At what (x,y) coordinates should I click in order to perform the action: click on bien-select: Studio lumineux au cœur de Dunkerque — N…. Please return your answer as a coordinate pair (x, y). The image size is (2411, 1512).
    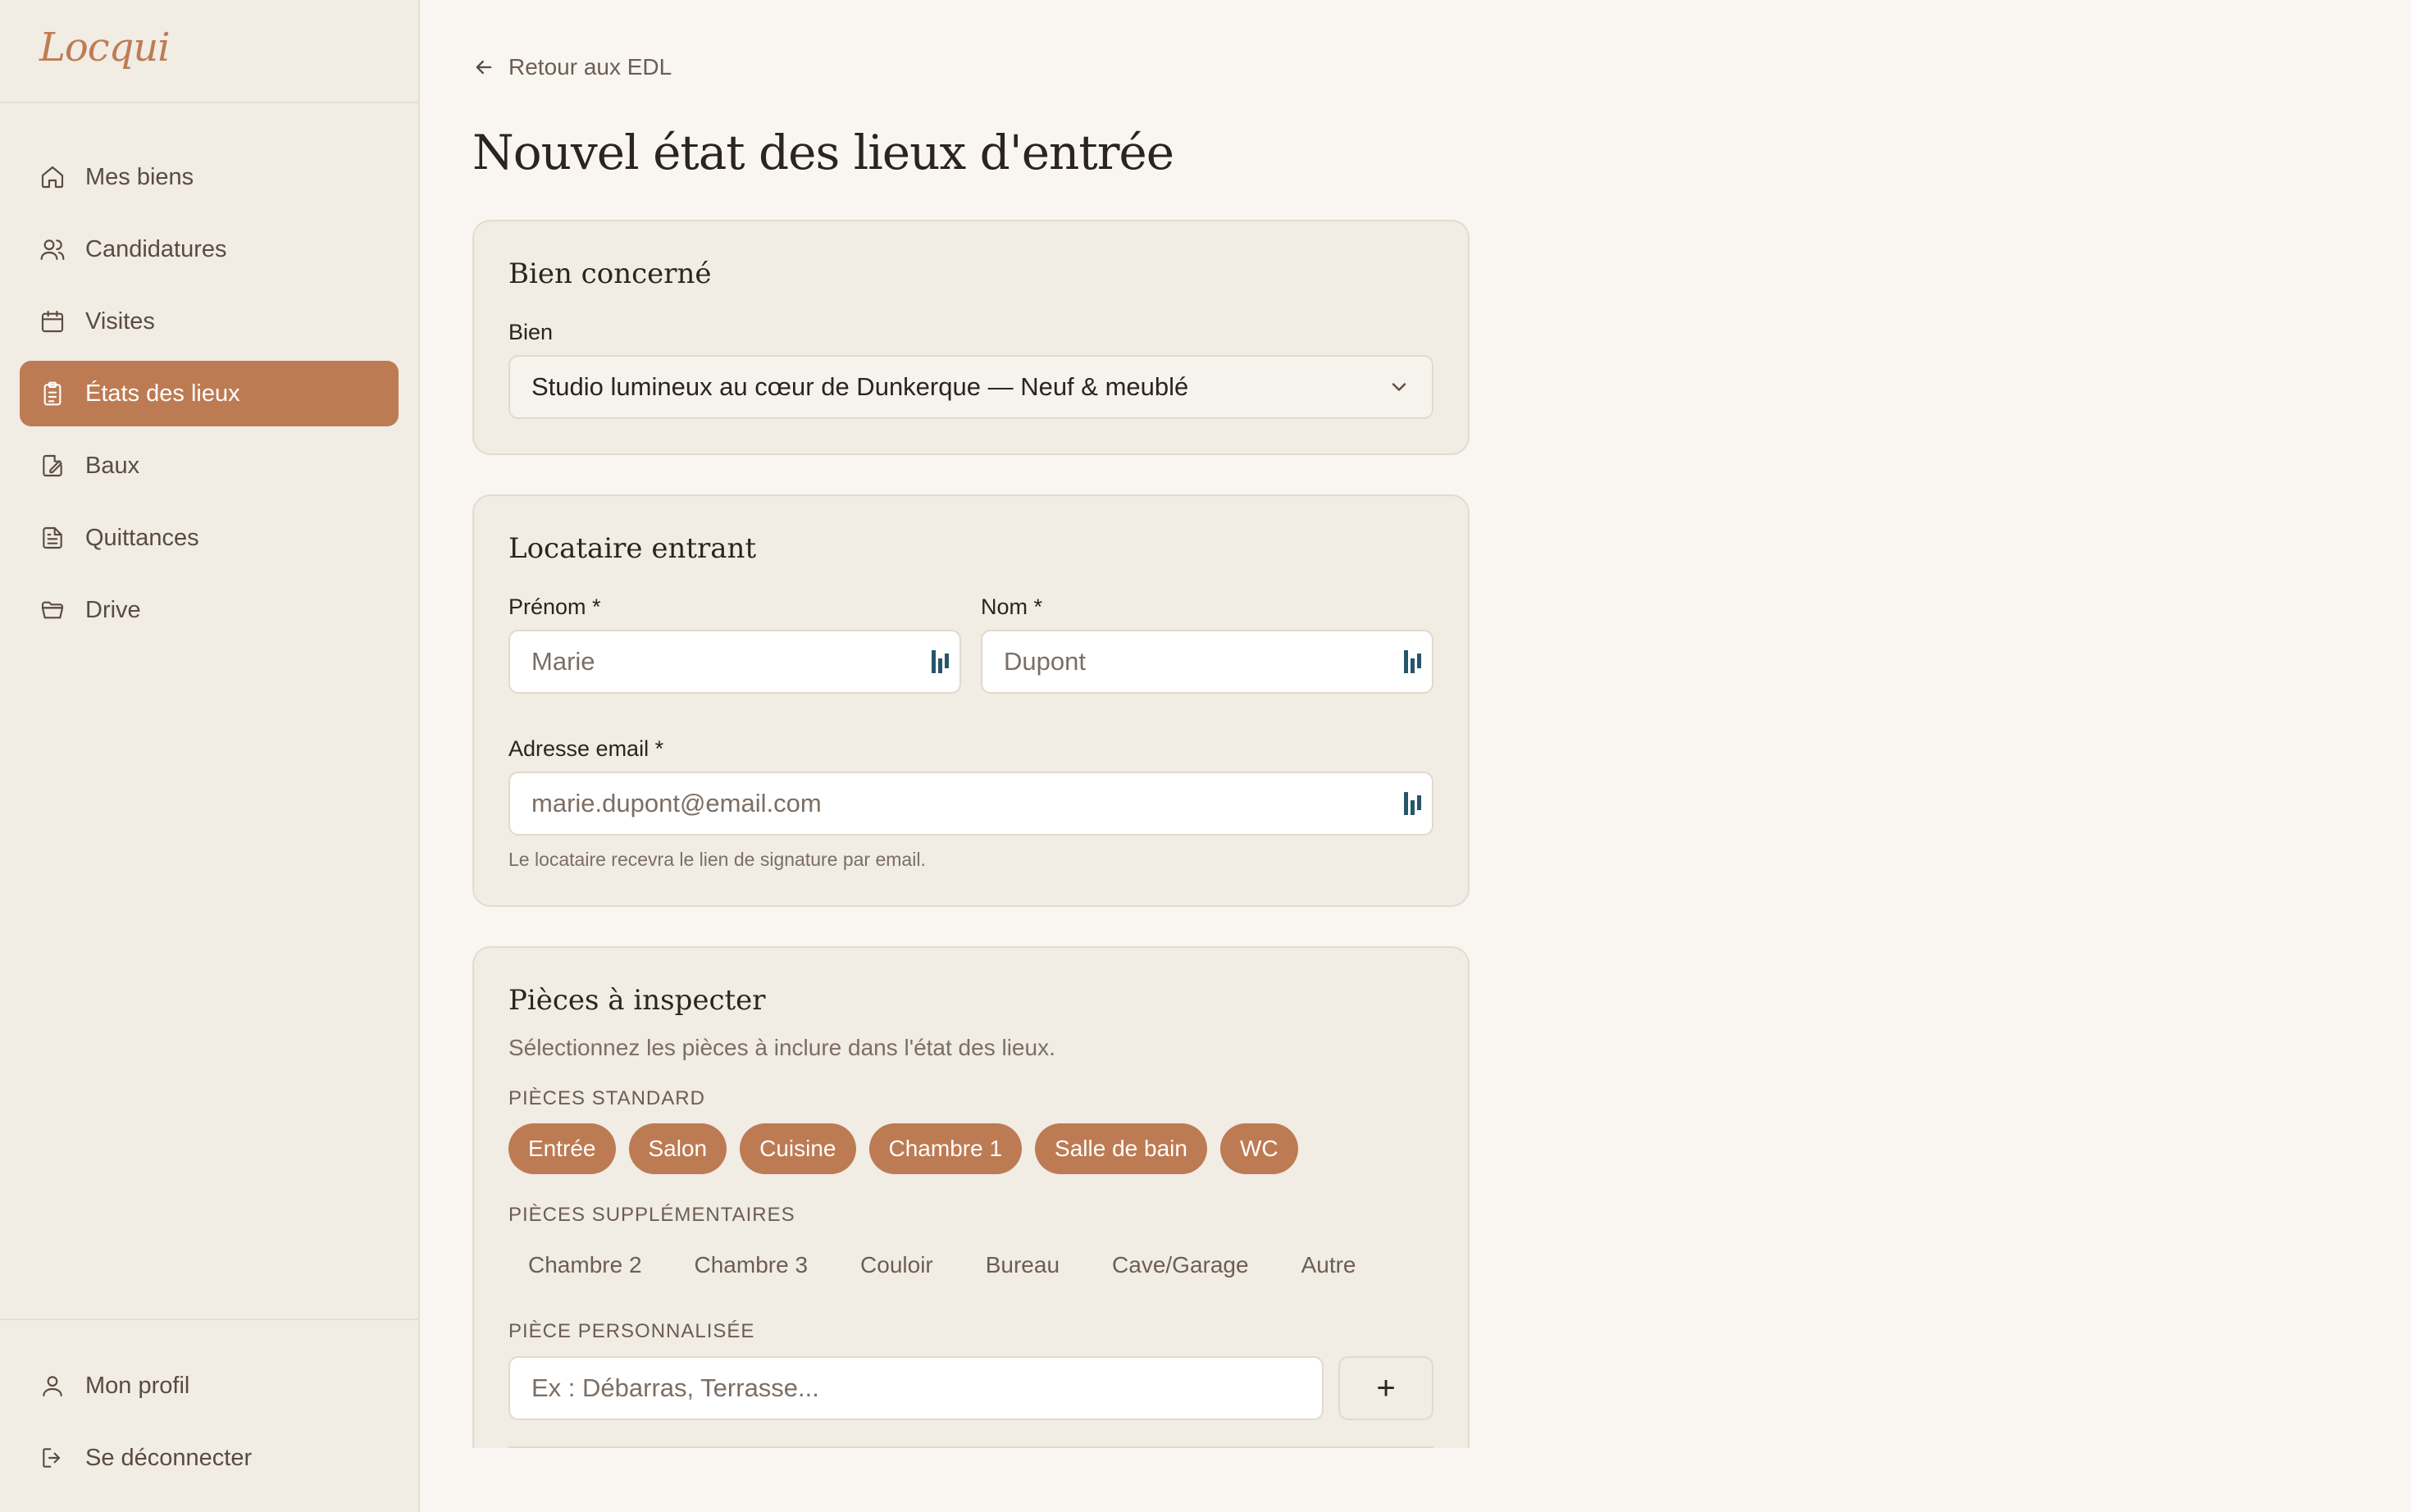
    Looking at the image, I should click on (970, 387).